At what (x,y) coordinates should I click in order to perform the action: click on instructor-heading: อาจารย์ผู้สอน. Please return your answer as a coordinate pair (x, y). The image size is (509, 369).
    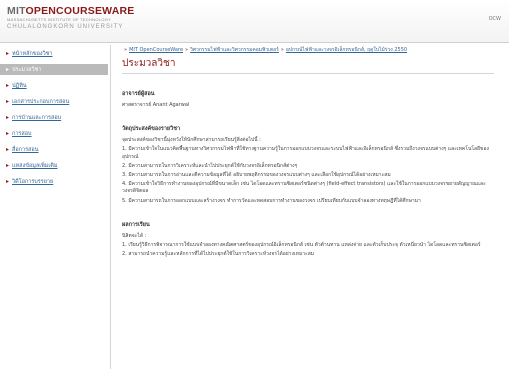
    Looking at the image, I should click on (138, 94).